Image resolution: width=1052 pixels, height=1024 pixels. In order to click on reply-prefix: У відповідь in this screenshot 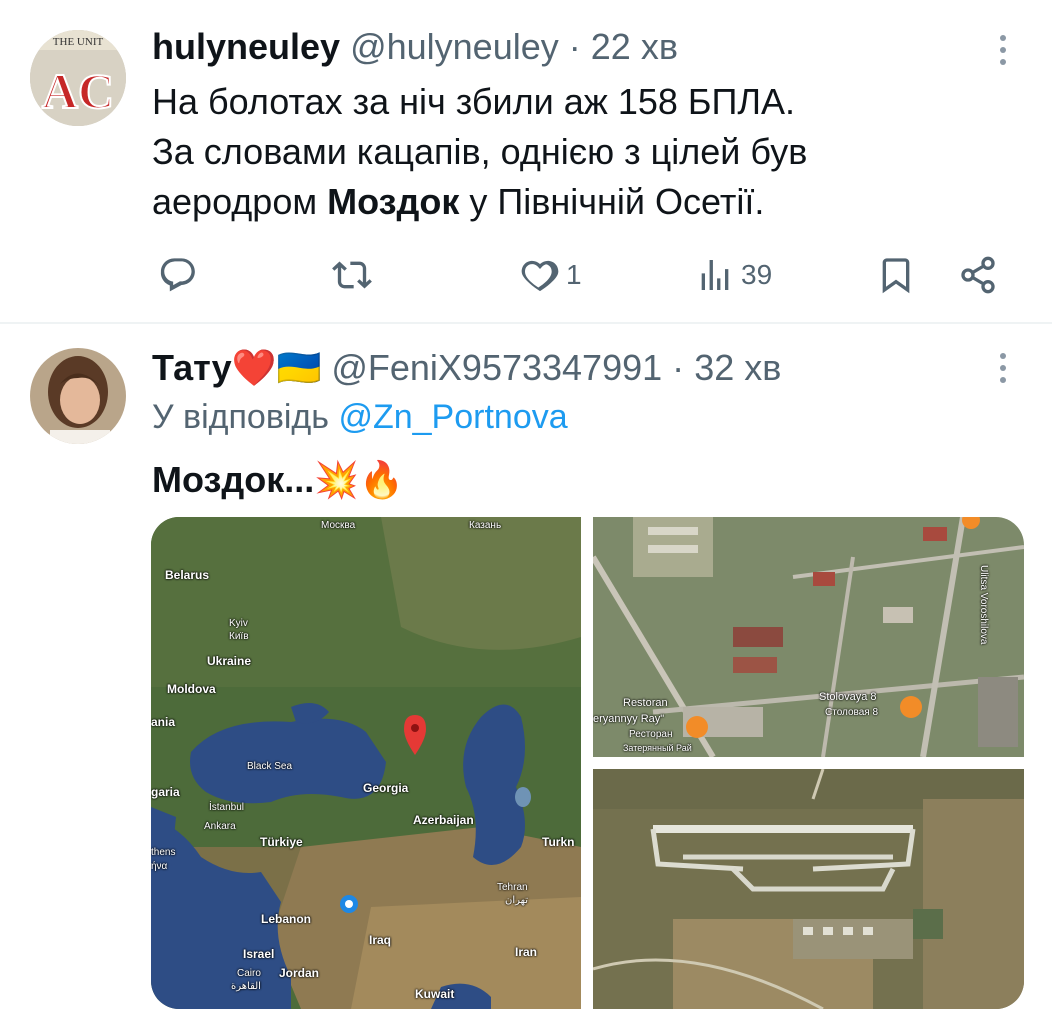, I will do `click(240, 417)`.